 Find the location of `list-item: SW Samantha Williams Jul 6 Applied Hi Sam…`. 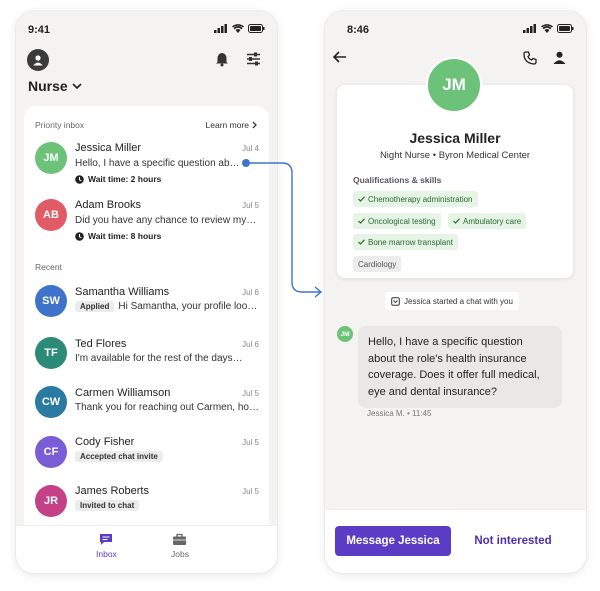

list-item: SW Samantha Williams Jul 6 Applied Hi Sam… is located at coordinates (146, 307).